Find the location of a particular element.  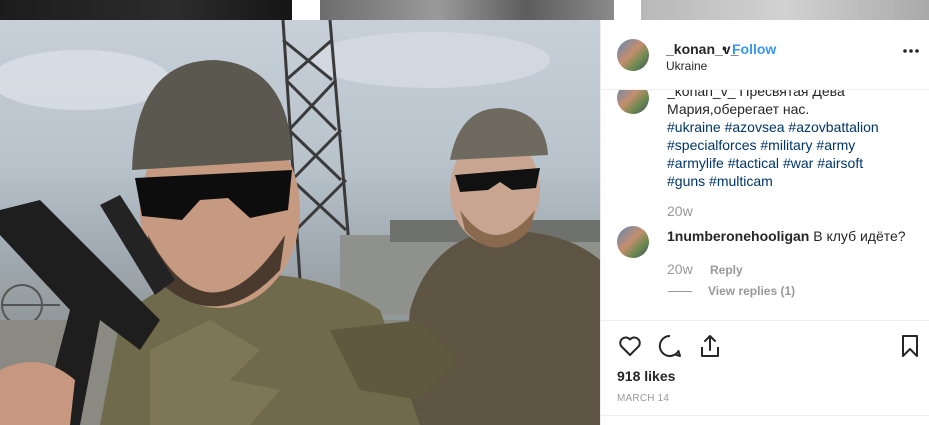

hashtag: #armylife is located at coordinates (695, 163).